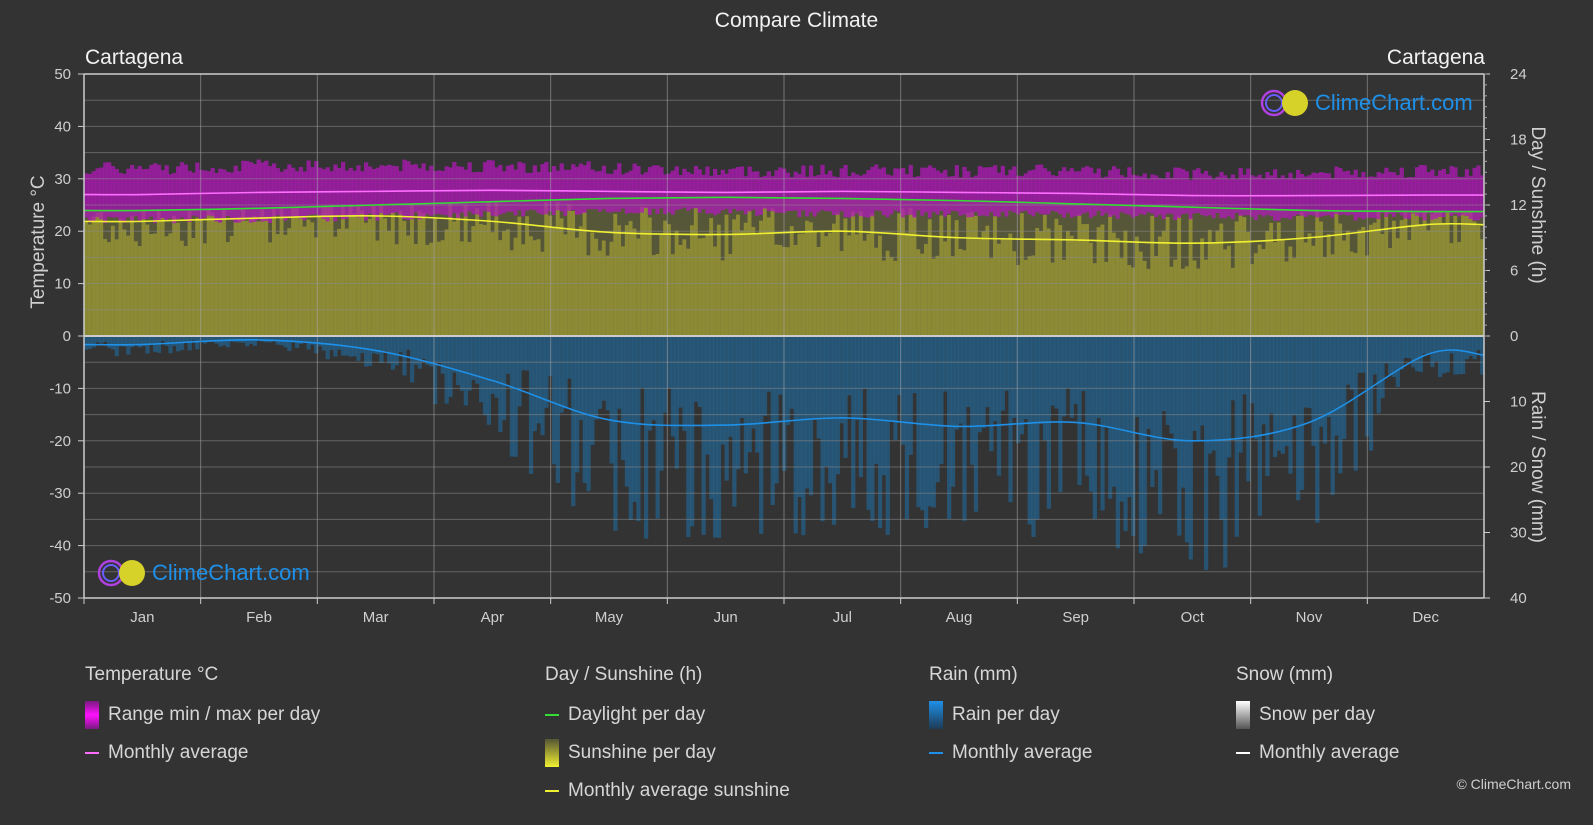 The height and width of the screenshot is (825, 1593). I want to click on left-tick-label: -30, so click(60, 493).